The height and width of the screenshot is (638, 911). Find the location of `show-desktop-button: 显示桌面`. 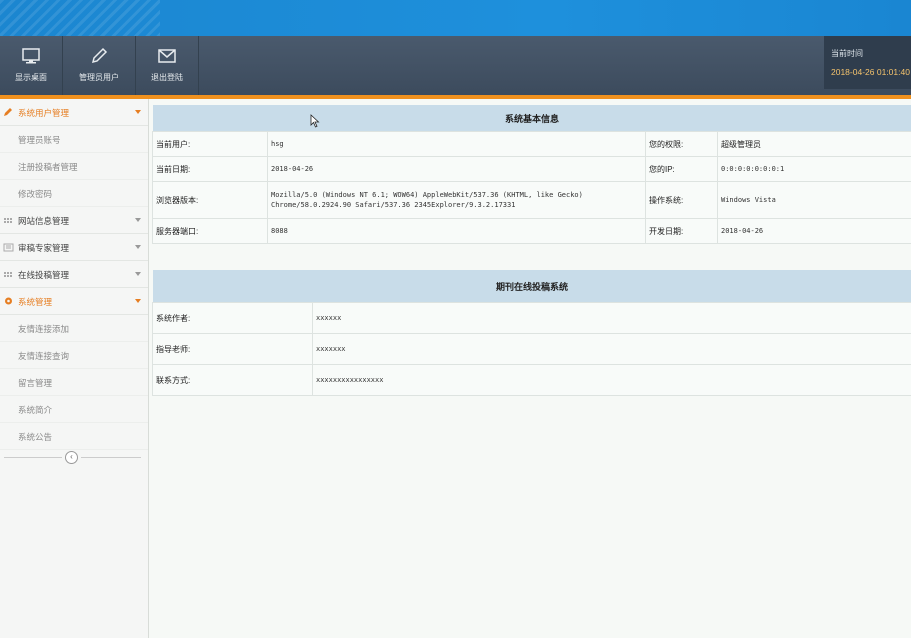

show-desktop-button: 显示桌面 is located at coordinates (31, 65).